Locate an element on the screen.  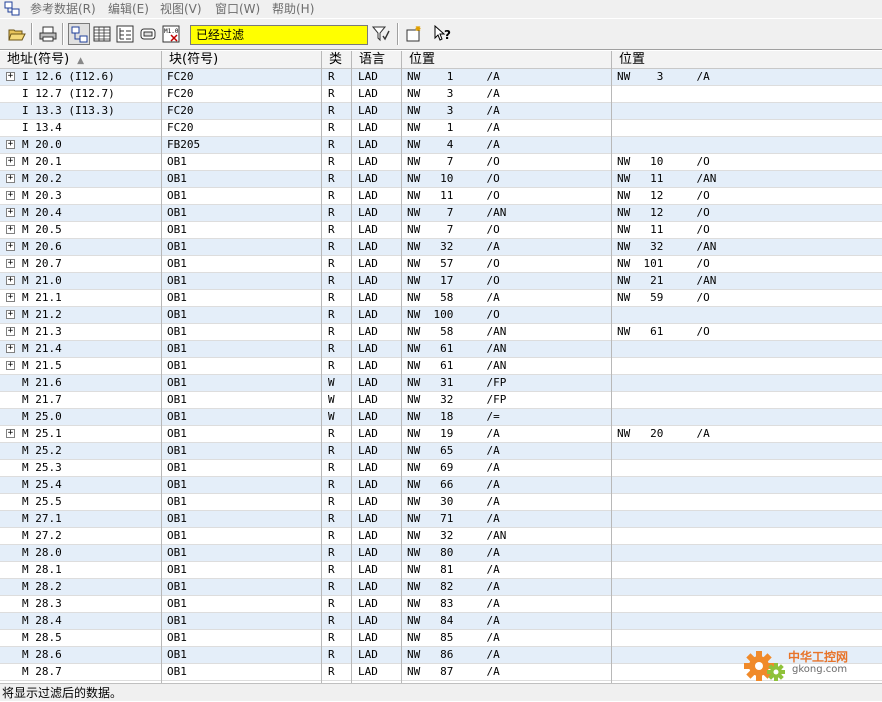
tree-view-icon is located at coordinates (125, 34).